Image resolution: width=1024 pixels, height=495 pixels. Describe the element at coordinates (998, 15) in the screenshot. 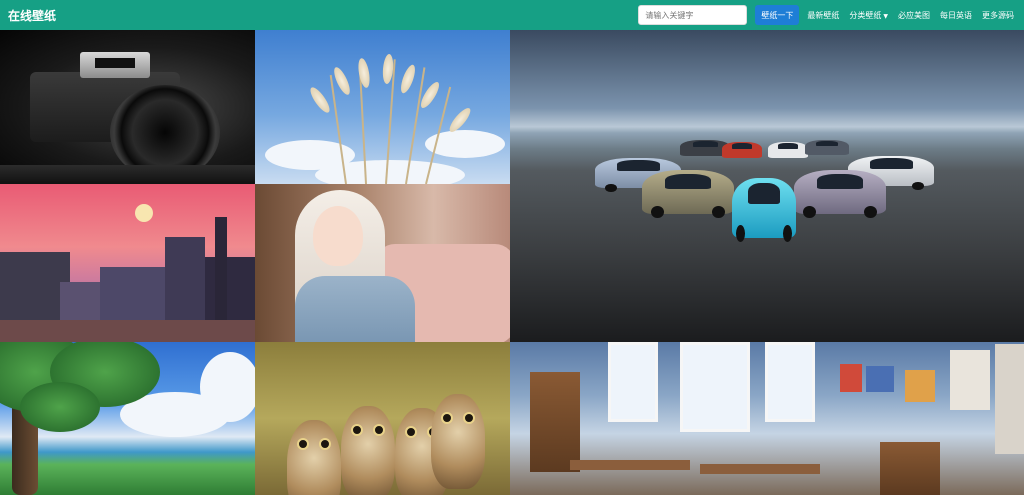

I see `nav-link-more-source: 更多源码` at that location.